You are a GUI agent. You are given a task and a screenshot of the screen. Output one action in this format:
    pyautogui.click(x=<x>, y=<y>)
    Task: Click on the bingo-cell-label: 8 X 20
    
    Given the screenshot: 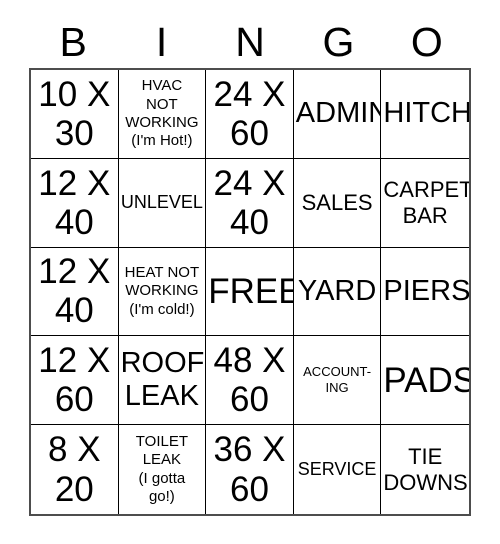 What is the action you would take?
    pyautogui.click(x=74, y=469)
    